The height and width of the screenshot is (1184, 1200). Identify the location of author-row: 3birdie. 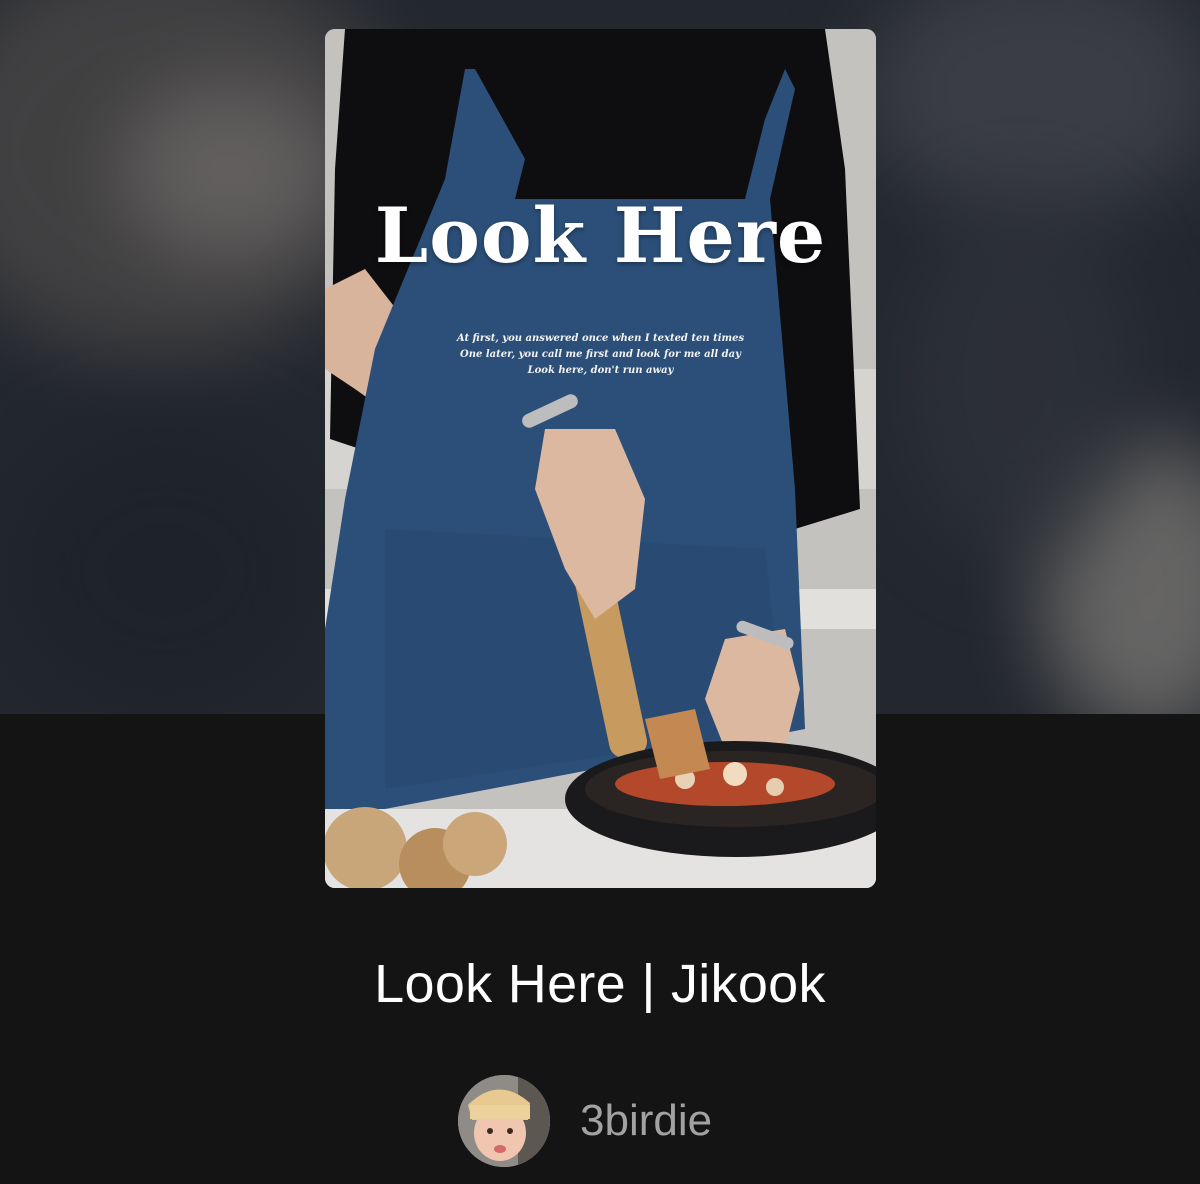
(585, 1121).